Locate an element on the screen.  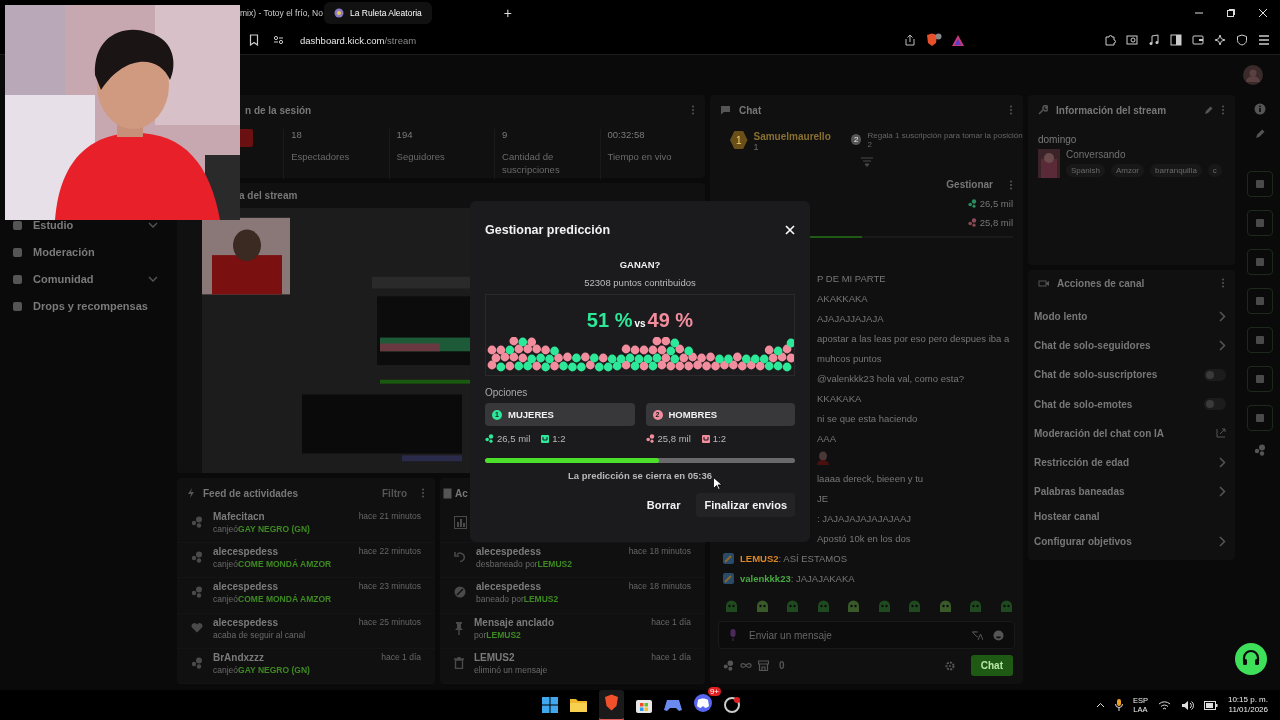
sidebar-item: Estudio is located at coordinates (85, 225).